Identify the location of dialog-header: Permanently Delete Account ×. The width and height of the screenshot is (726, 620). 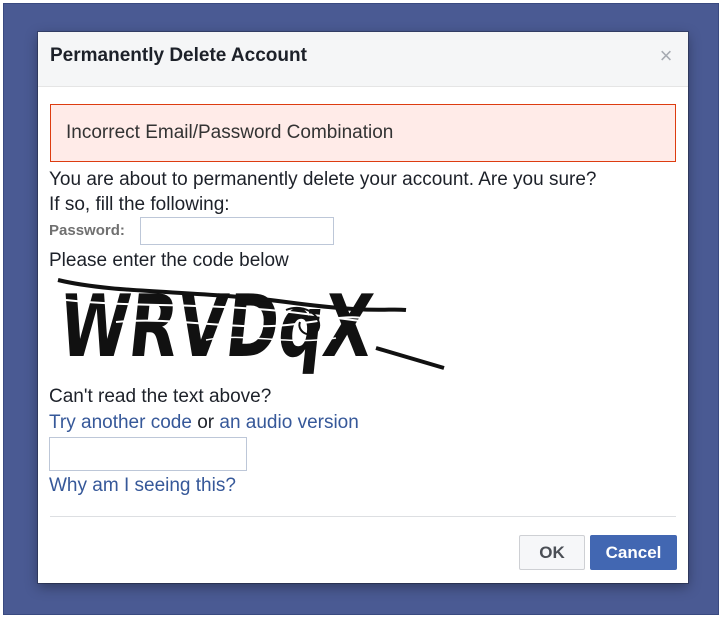
(363, 59).